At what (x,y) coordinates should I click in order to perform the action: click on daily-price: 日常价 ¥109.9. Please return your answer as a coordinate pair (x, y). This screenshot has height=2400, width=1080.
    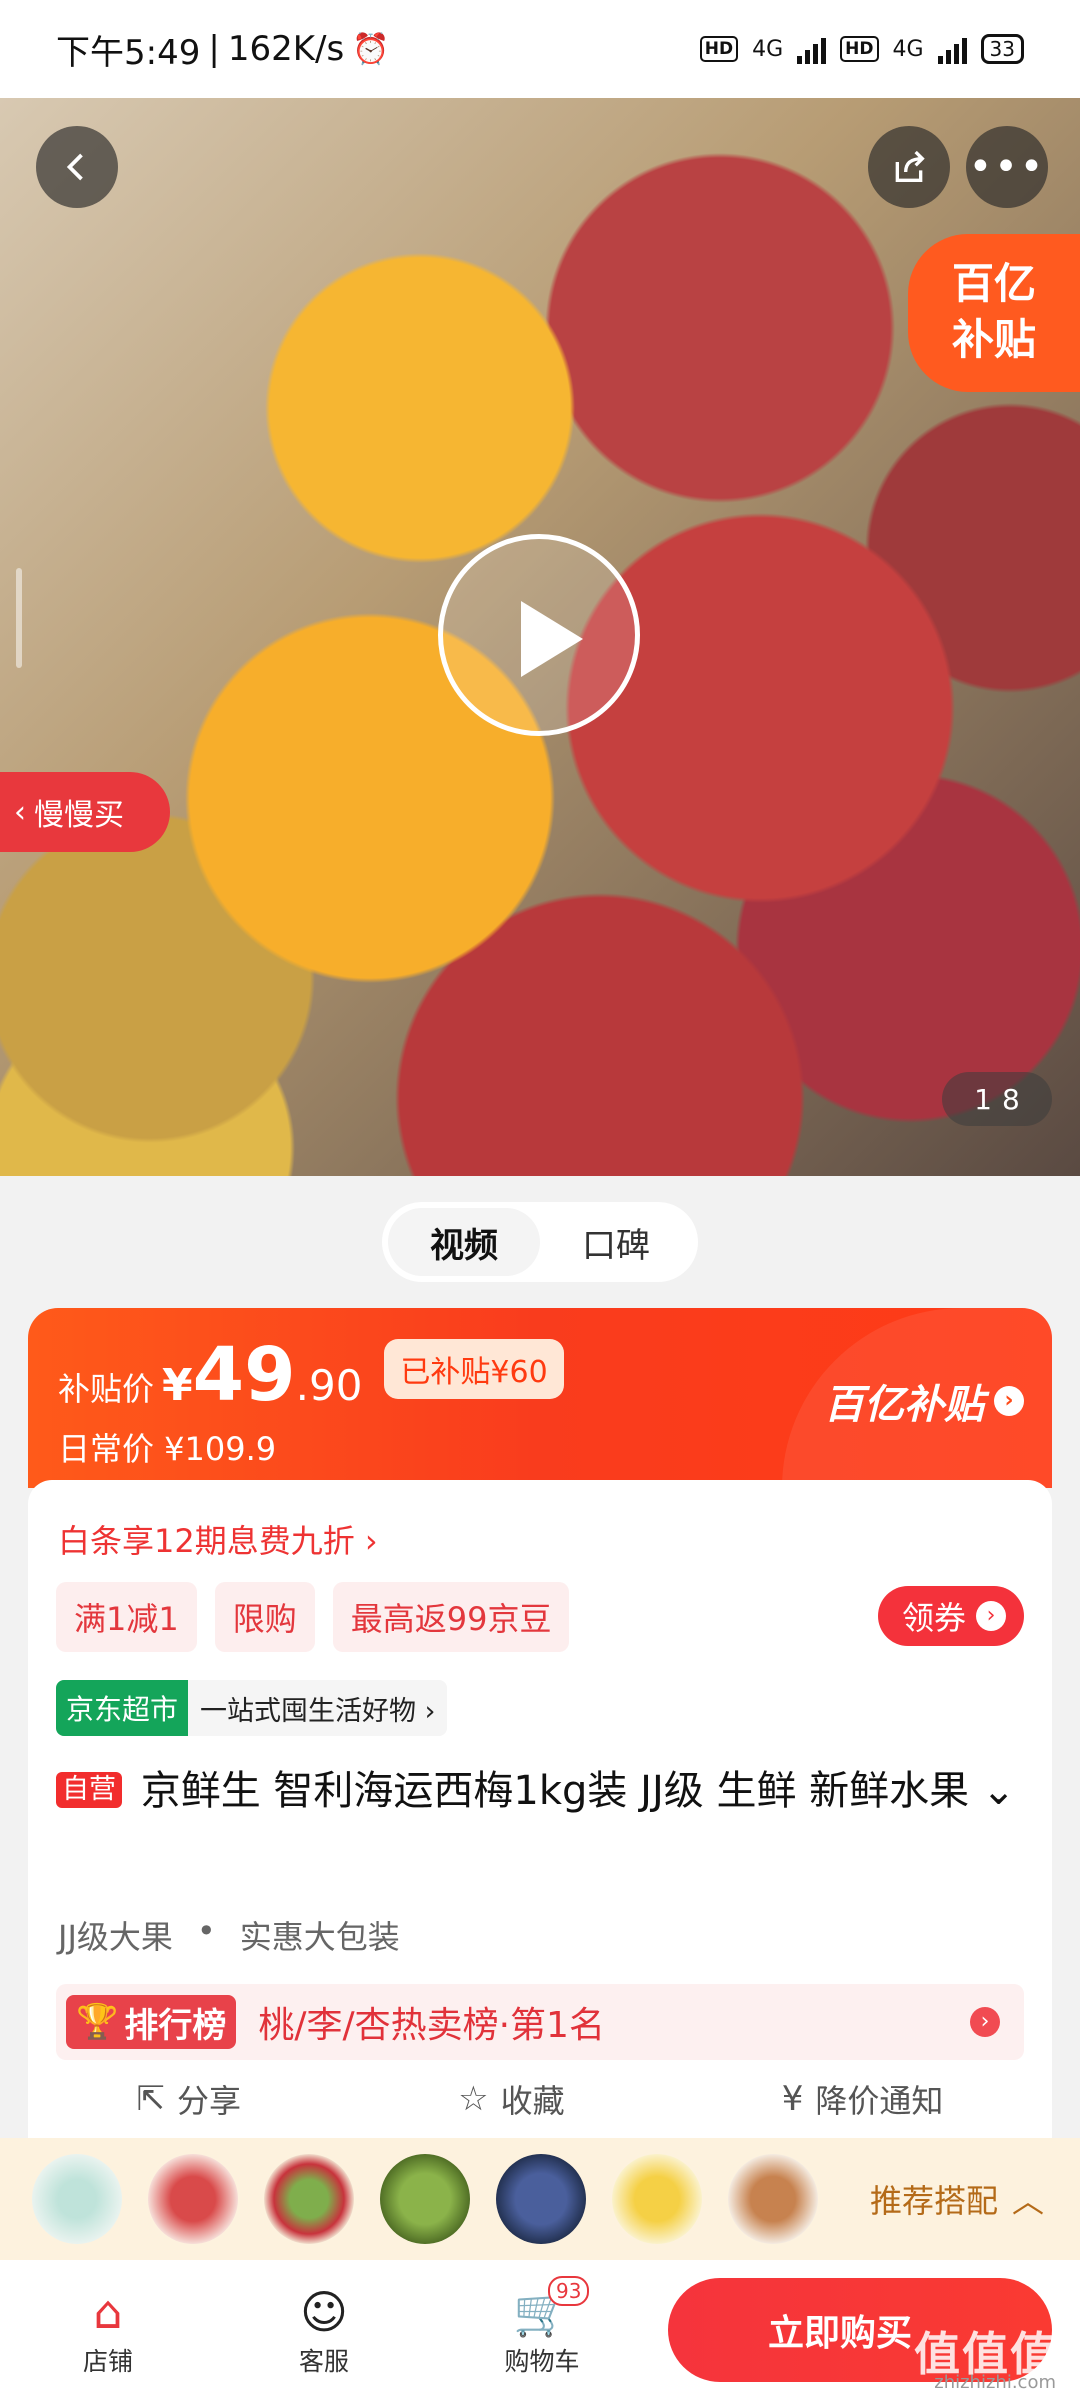
    Looking at the image, I should click on (167, 1449).